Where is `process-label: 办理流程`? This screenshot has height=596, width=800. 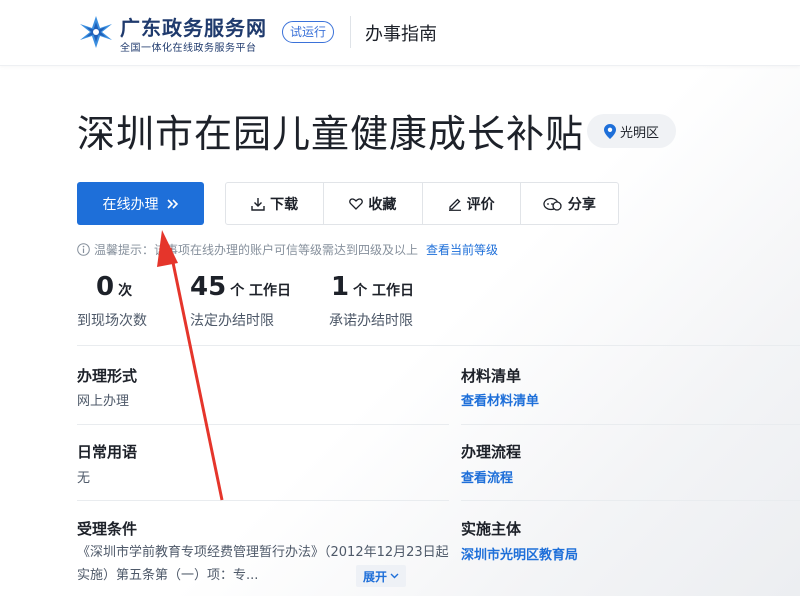
process-label: 办理流程 is located at coordinates (491, 452).